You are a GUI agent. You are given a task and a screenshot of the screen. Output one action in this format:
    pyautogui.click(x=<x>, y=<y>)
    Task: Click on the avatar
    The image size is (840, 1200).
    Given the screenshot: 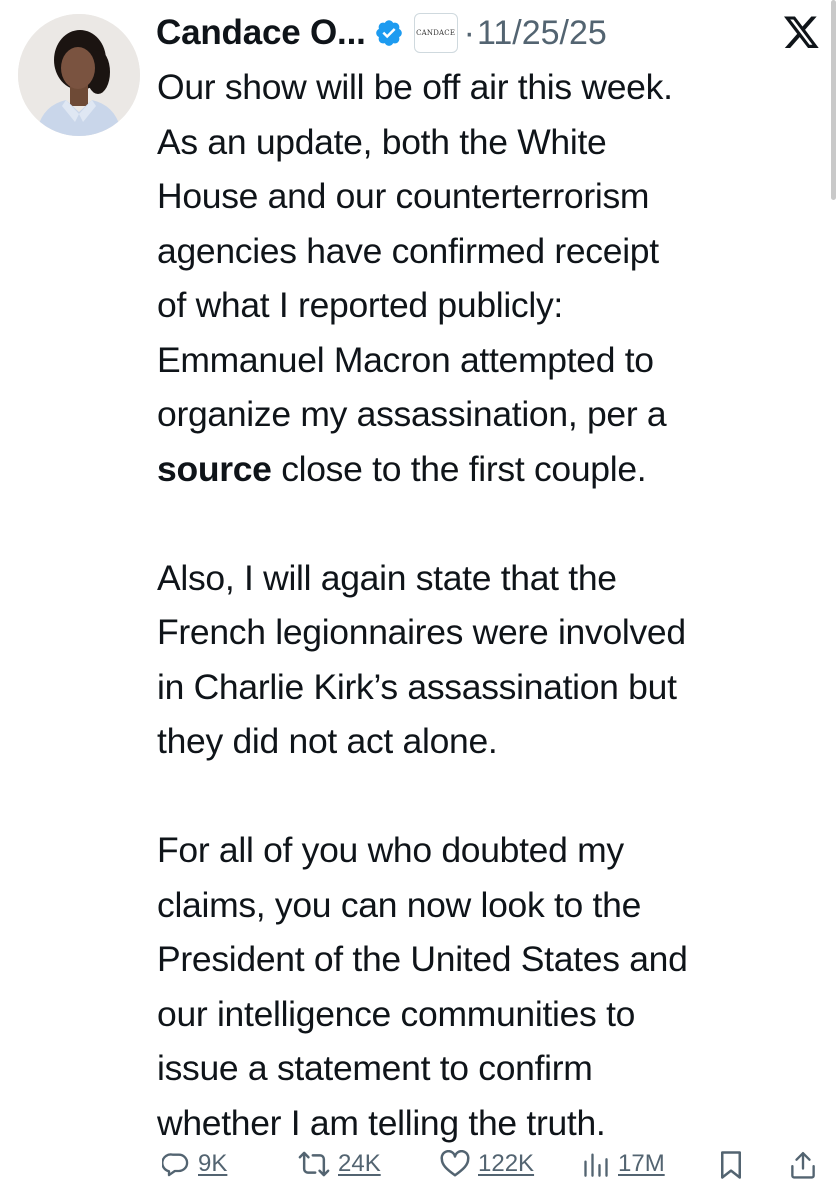 What is the action you would take?
    pyautogui.click(x=79, y=75)
    